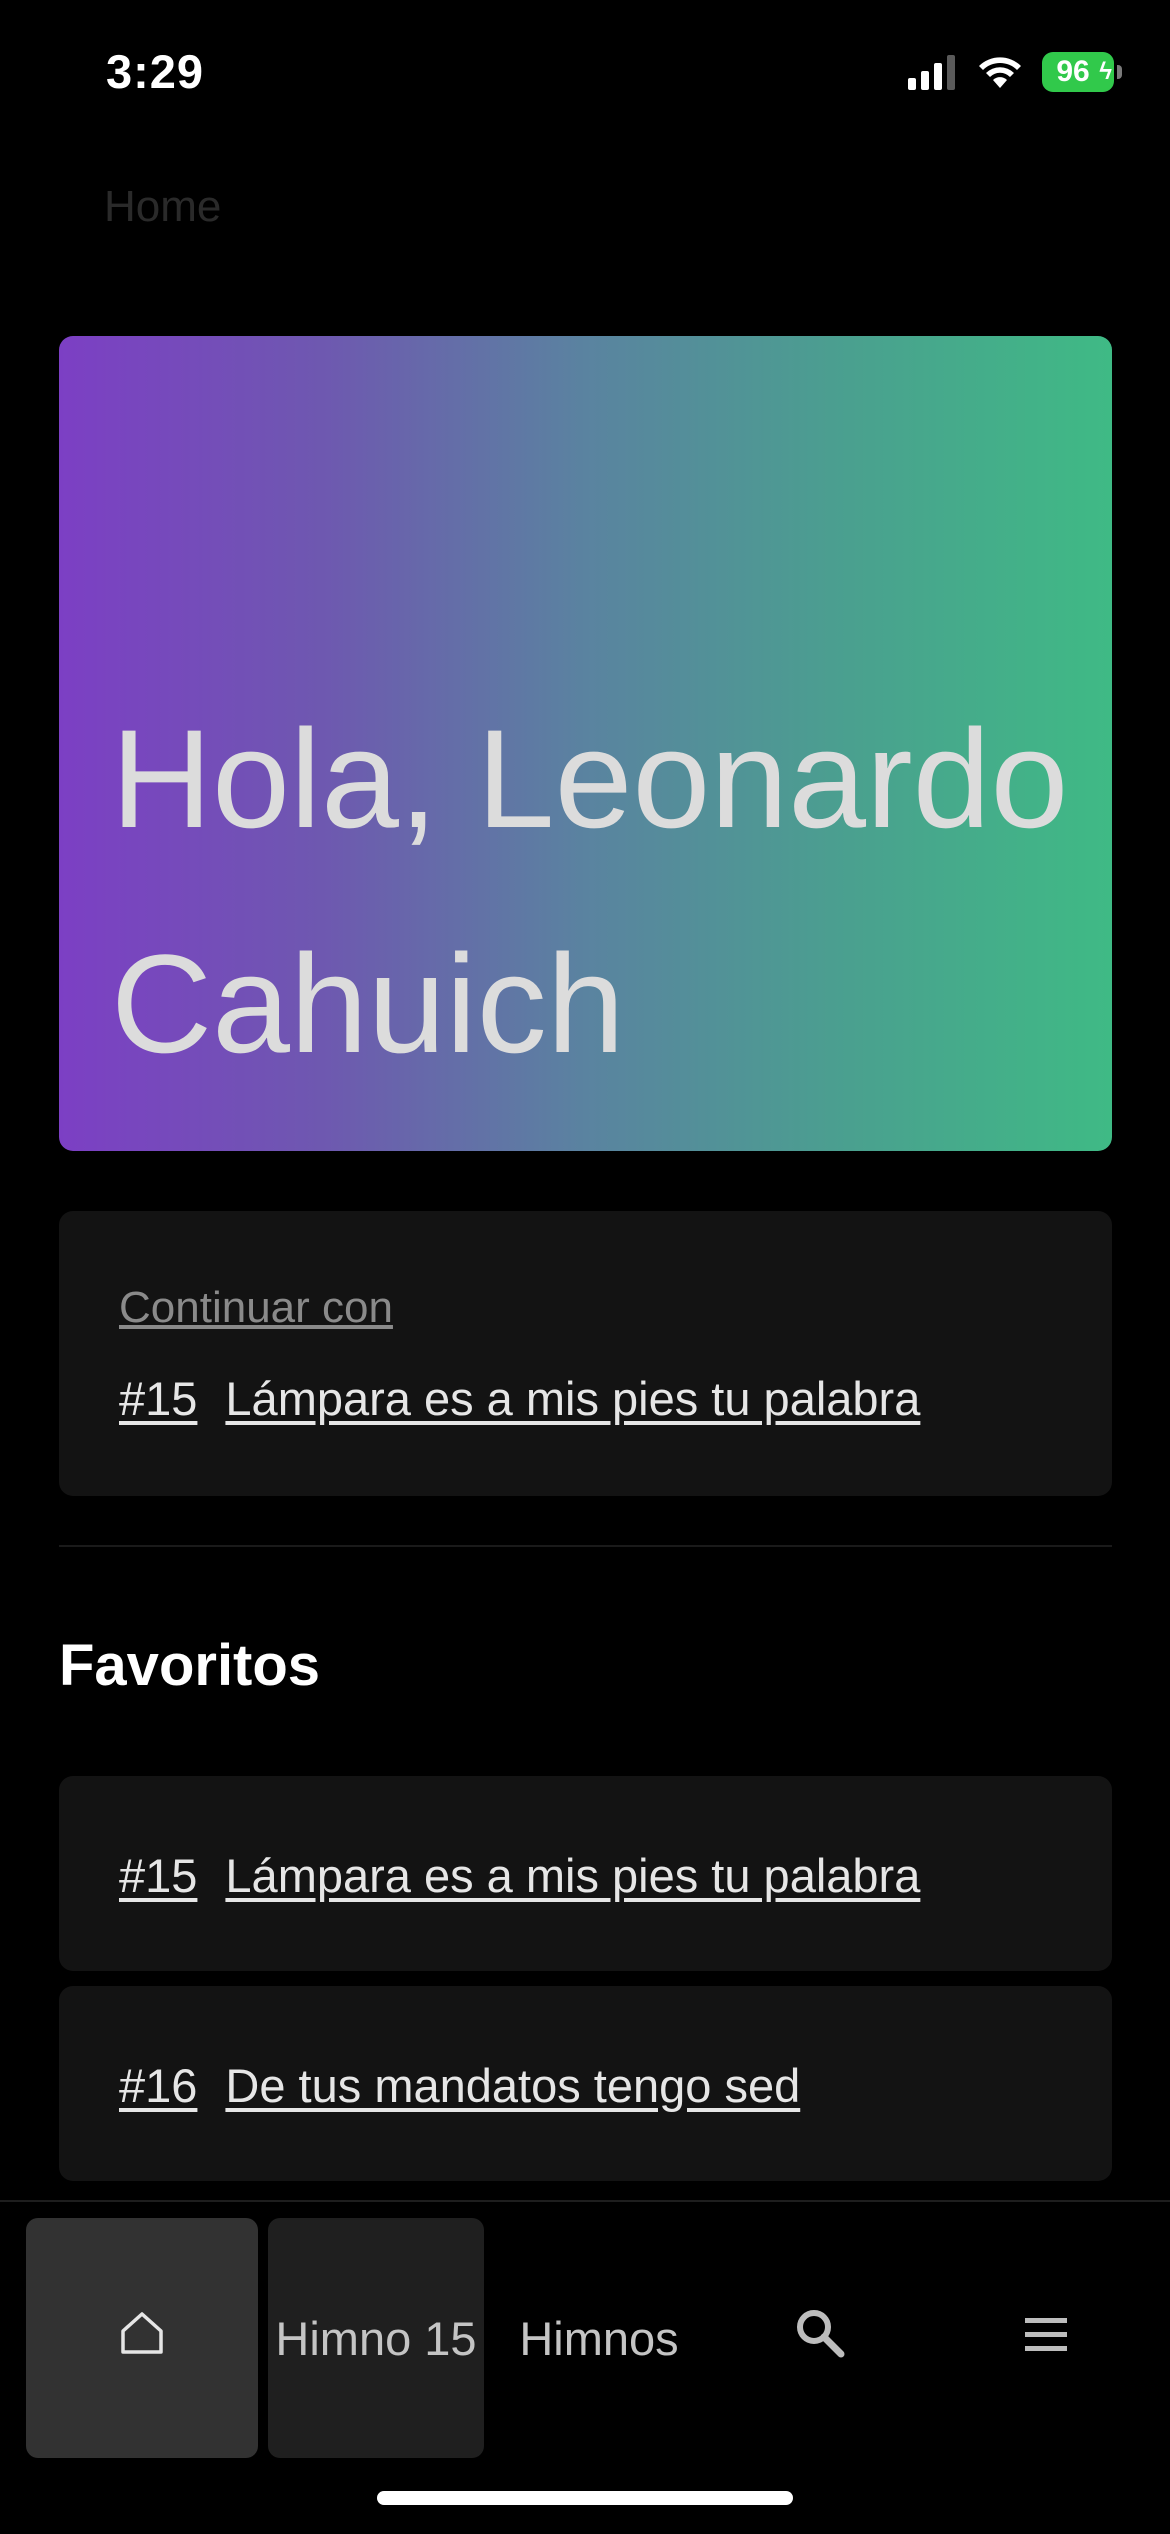  What do you see at coordinates (376, 2338) in the screenshot?
I see `tab-current-hymn: Himno 15` at bounding box center [376, 2338].